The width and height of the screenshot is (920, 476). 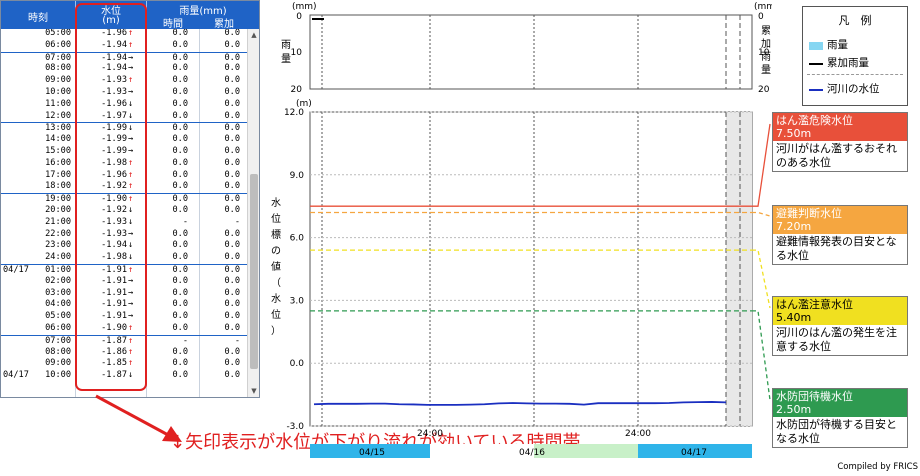 What do you see at coordinates (185, 221) in the screenshot?
I see `cell-hourly: -` at bounding box center [185, 221].